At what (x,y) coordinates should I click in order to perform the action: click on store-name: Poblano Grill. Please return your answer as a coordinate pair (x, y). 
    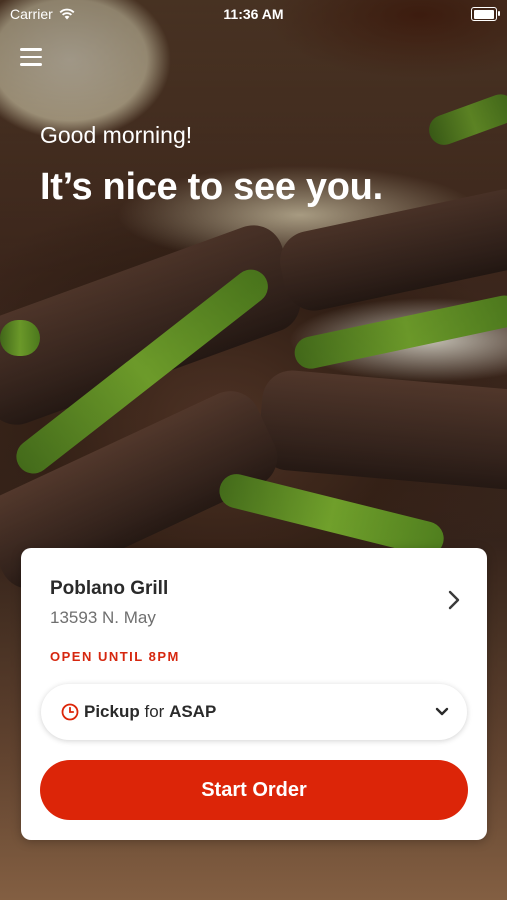
    Looking at the image, I should click on (109, 589).